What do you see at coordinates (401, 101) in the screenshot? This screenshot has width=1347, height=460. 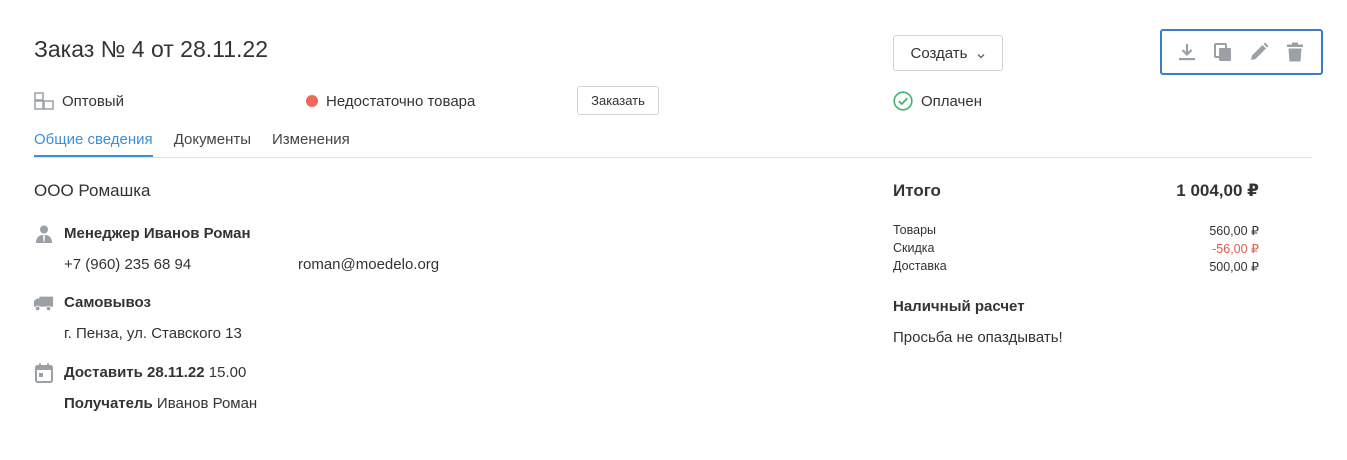 I see `stock-status-label: Недостаточно товара` at bounding box center [401, 101].